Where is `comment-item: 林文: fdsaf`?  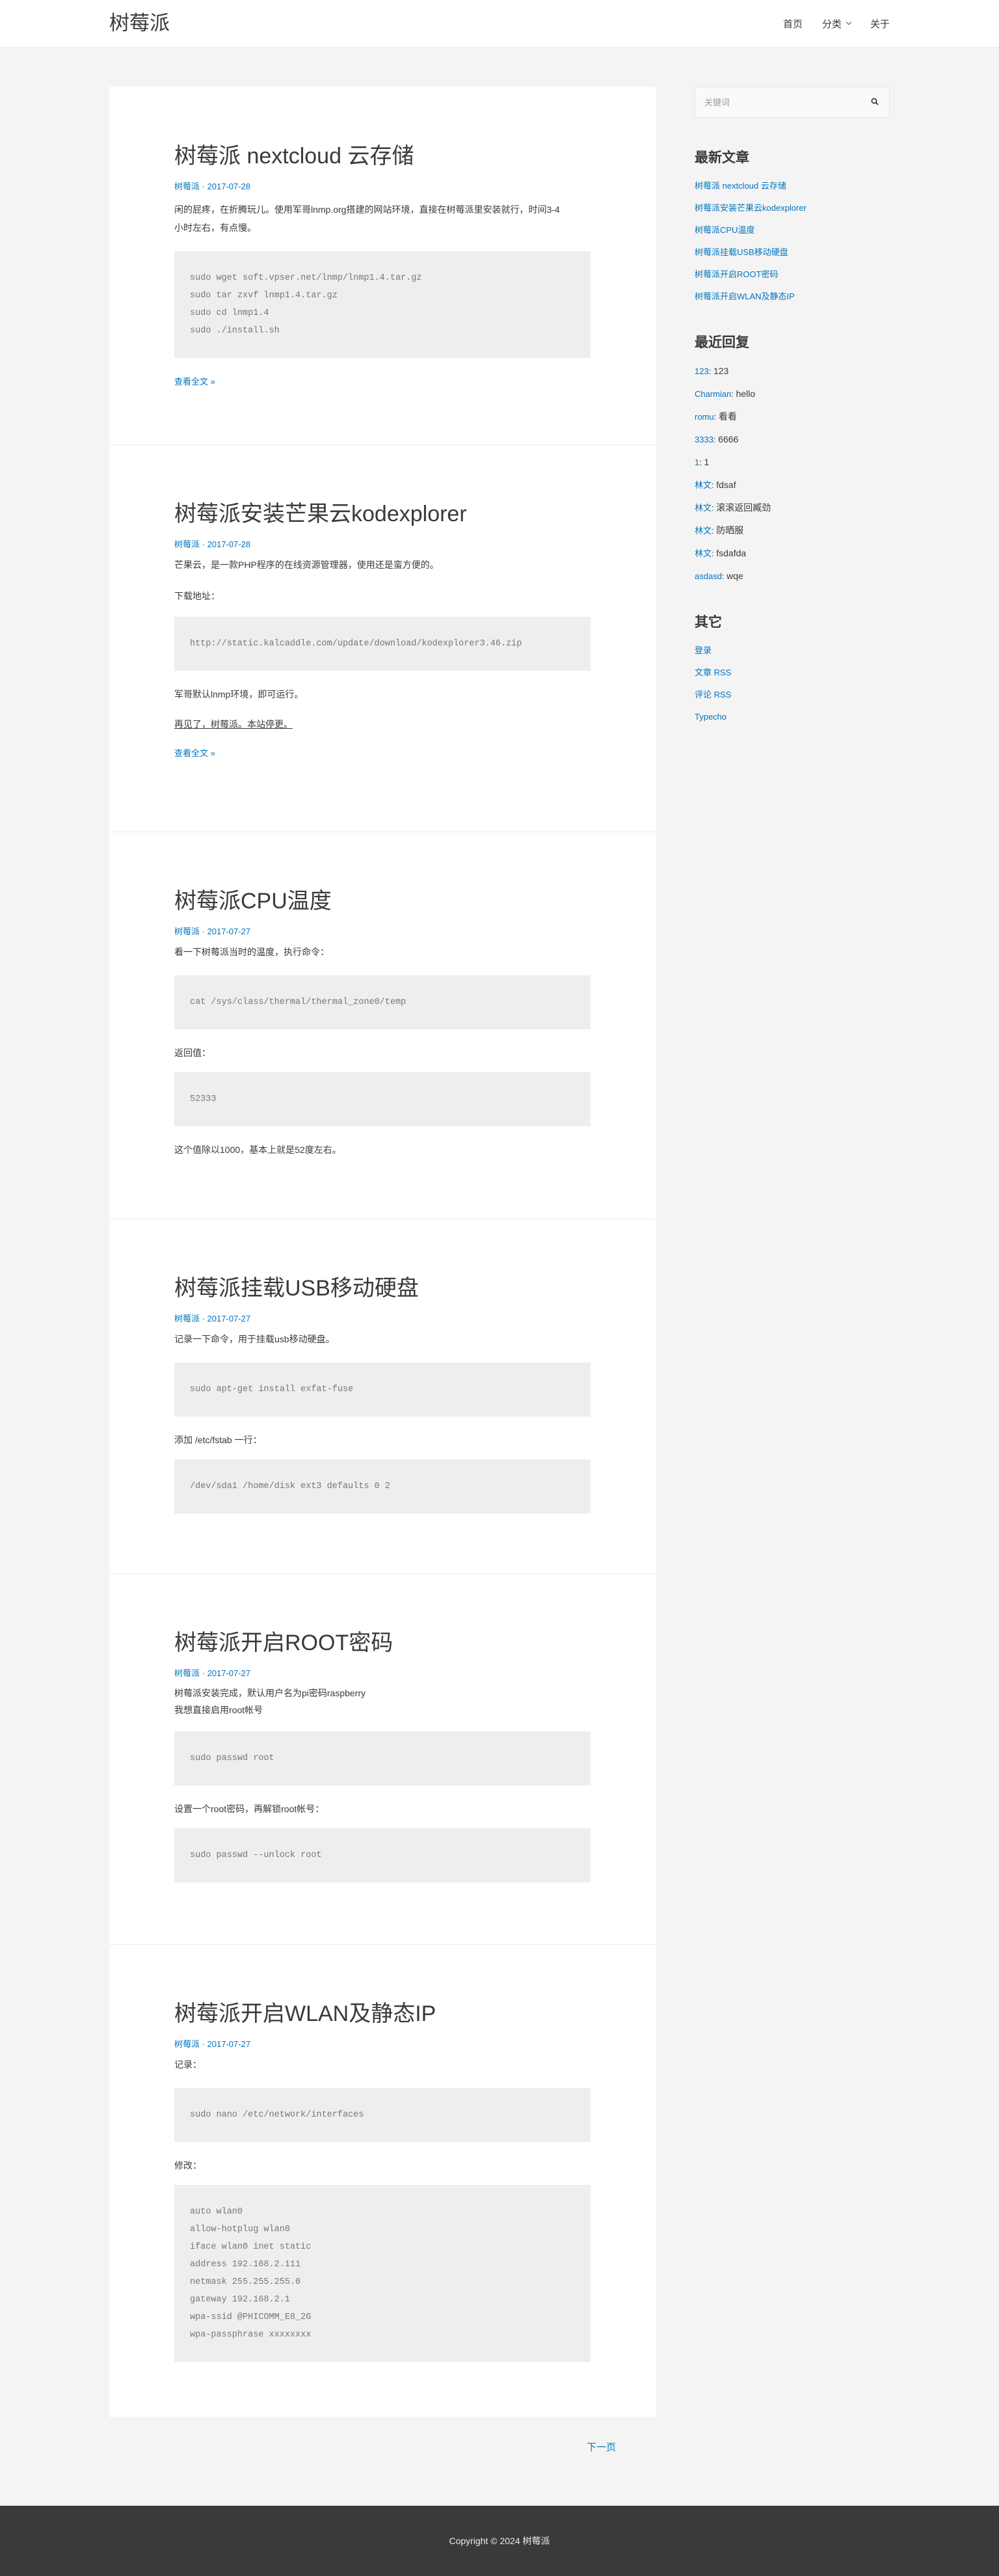 comment-item: 林文: fdsaf is located at coordinates (715, 485).